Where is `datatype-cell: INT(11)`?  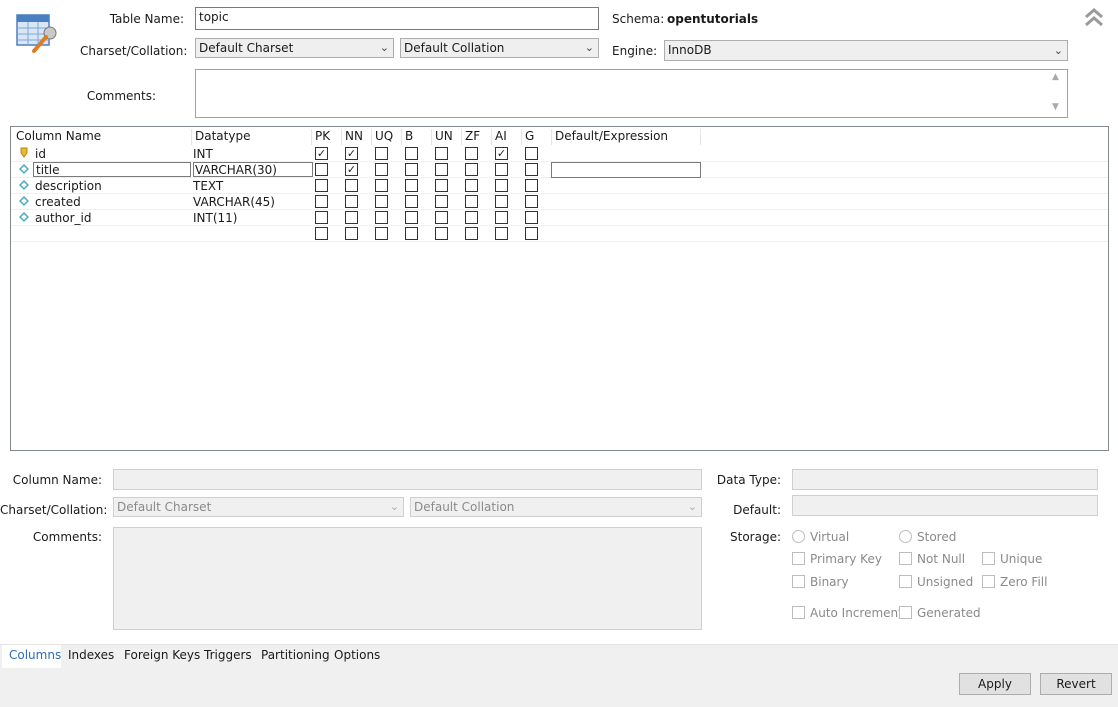
datatype-cell: INT(11) is located at coordinates (215, 218).